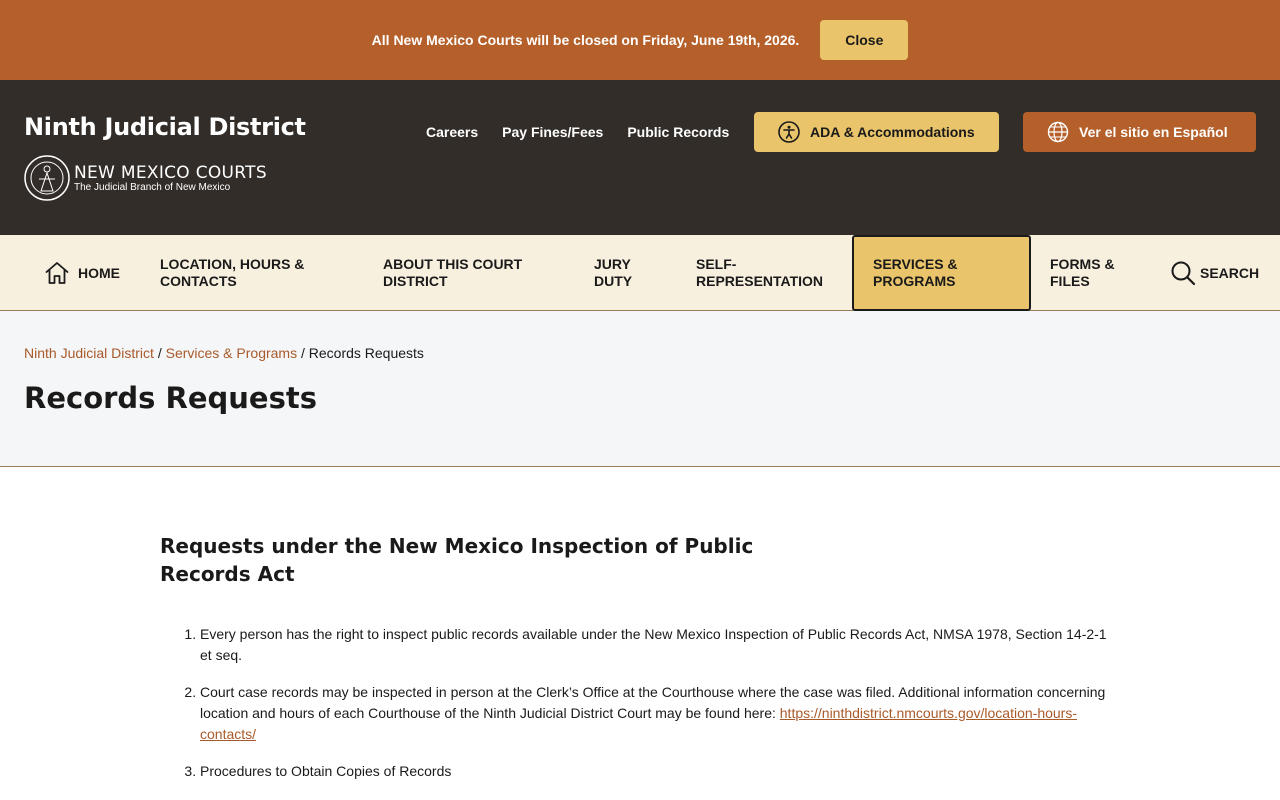 This screenshot has height=800, width=1280. What do you see at coordinates (170, 172) in the screenshot?
I see `logo-main-text: NEW MEXICO COURTS` at bounding box center [170, 172].